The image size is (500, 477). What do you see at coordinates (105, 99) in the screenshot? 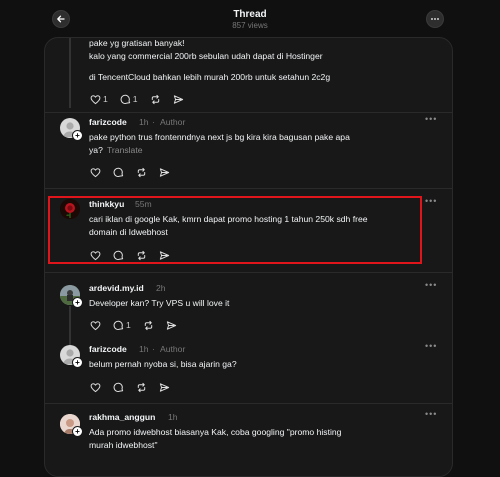
I see `like-count: 1` at bounding box center [105, 99].